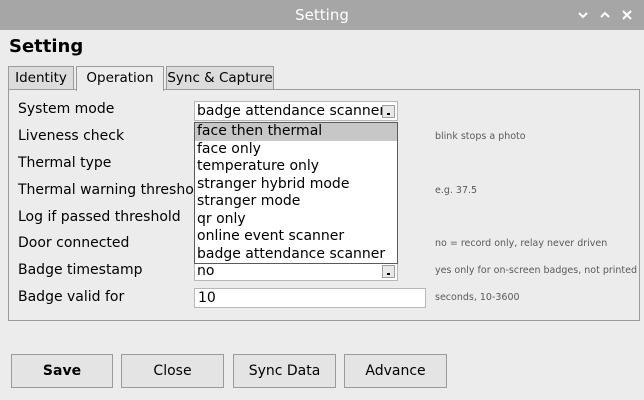  Describe the element at coordinates (62, 371) in the screenshot. I see `save-button: Save` at that location.